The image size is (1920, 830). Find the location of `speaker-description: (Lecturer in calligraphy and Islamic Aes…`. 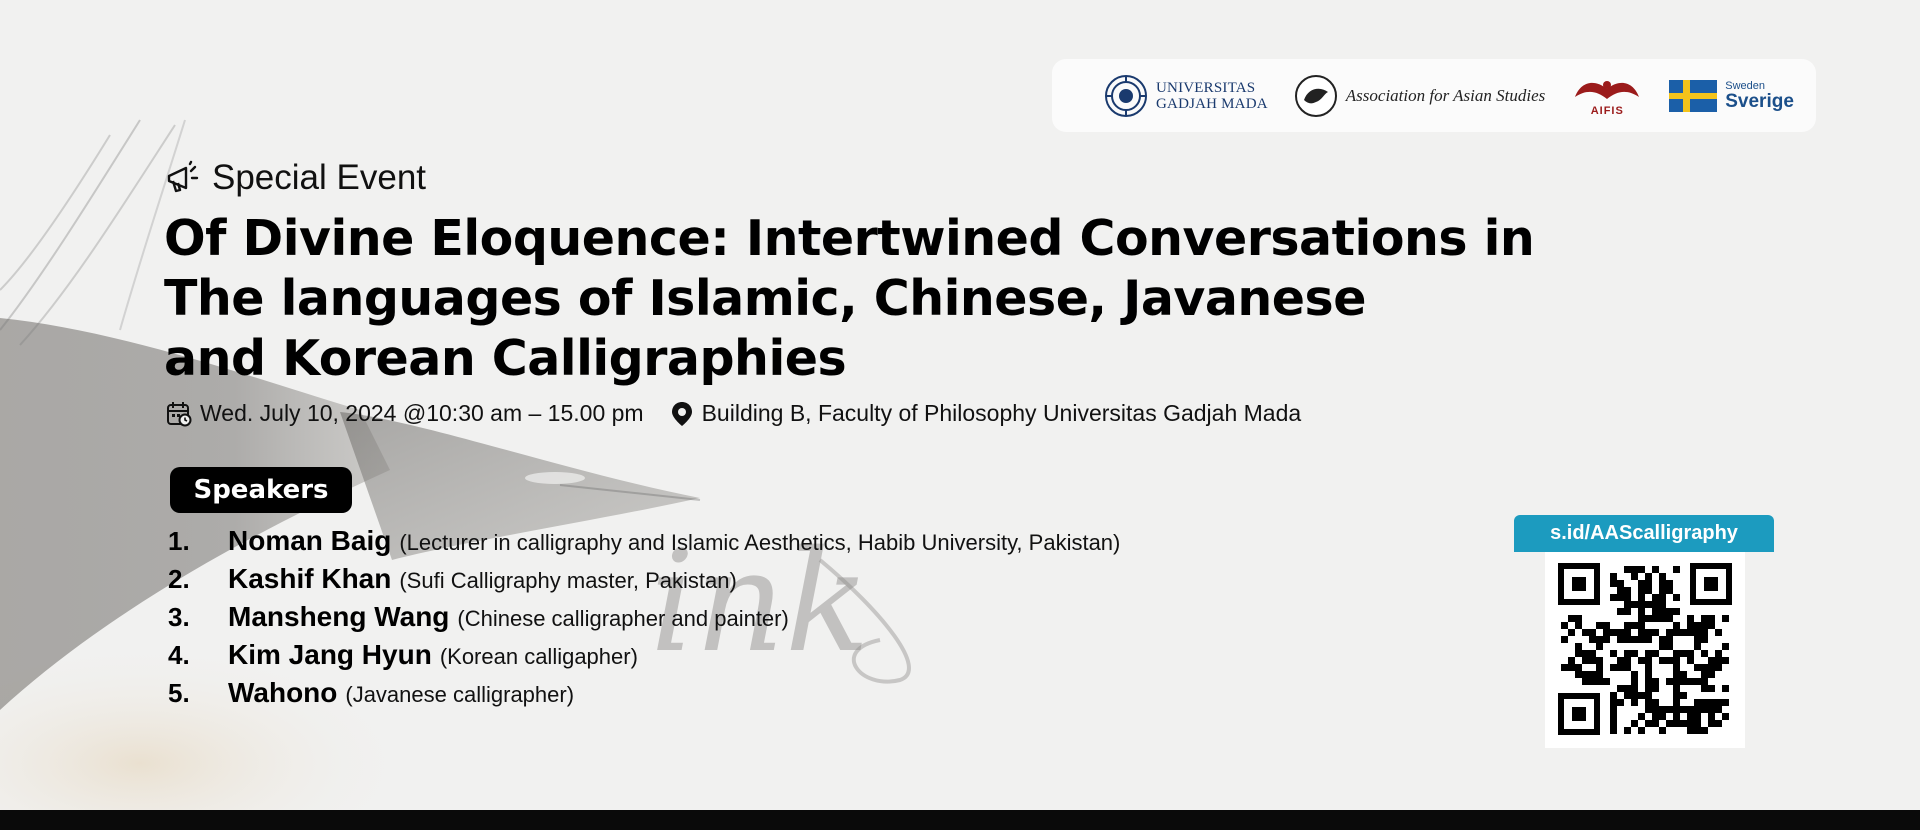

speaker-description: (Lecturer in calligraphy and Islamic Aes… is located at coordinates (760, 542).